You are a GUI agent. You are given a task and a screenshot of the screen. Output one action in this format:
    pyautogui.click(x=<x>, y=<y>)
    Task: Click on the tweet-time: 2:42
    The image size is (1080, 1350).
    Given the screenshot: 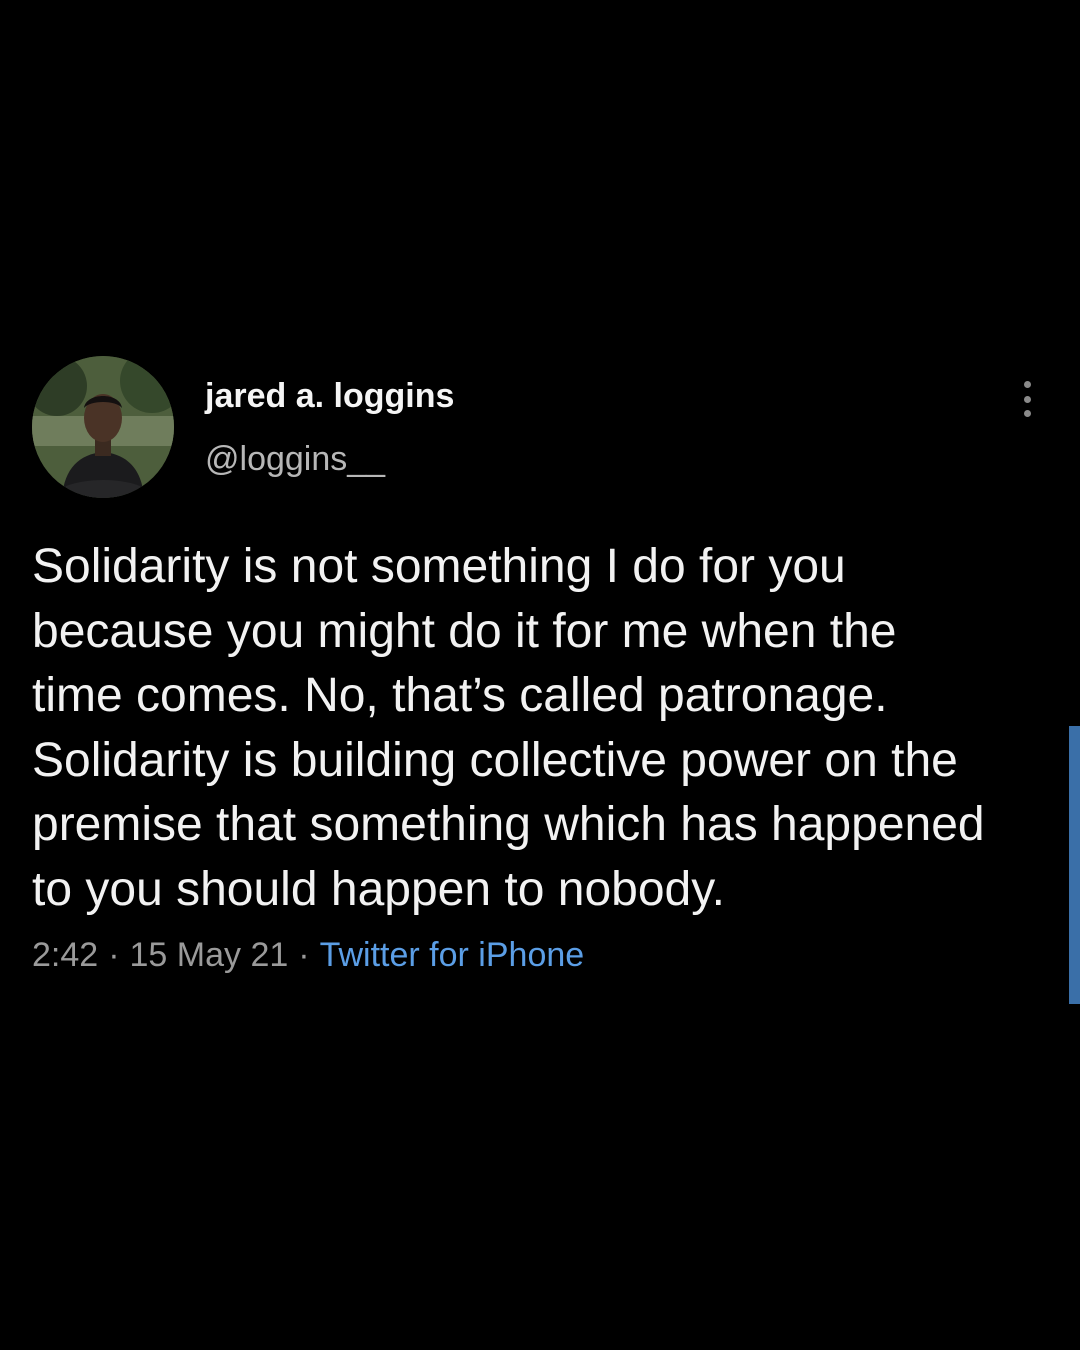 What is the action you would take?
    pyautogui.click(x=65, y=955)
    